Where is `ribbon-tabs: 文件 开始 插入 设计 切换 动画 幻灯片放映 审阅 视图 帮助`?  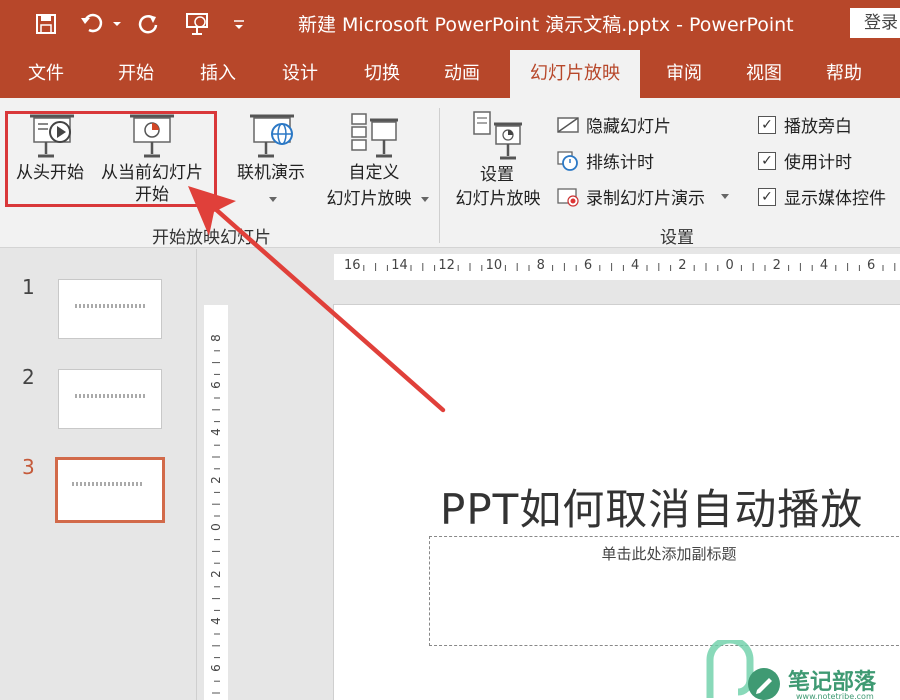 ribbon-tabs: 文件 开始 插入 设计 切换 动画 幻灯片放映 审阅 视图 帮助 is located at coordinates (450, 74).